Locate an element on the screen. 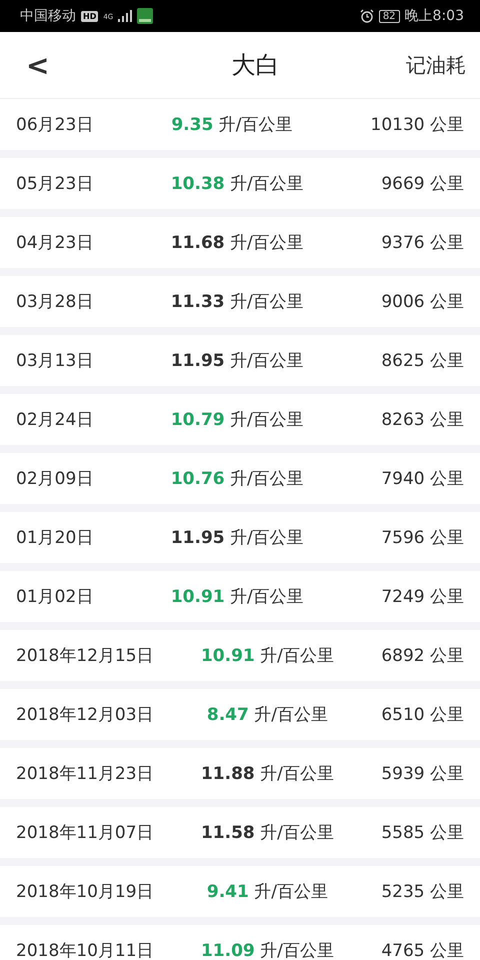 This screenshot has height=960, width=480. log-fuel-button: 记油耗 is located at coordinates (436, 65).